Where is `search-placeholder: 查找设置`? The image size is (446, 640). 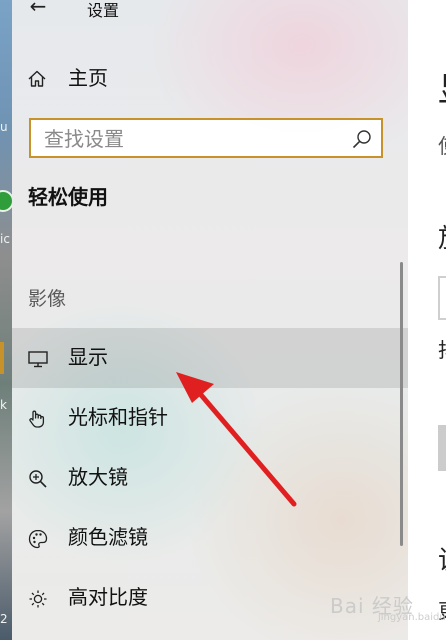
search-placeholder: 查找设置 is located at coordinates (84, 139).